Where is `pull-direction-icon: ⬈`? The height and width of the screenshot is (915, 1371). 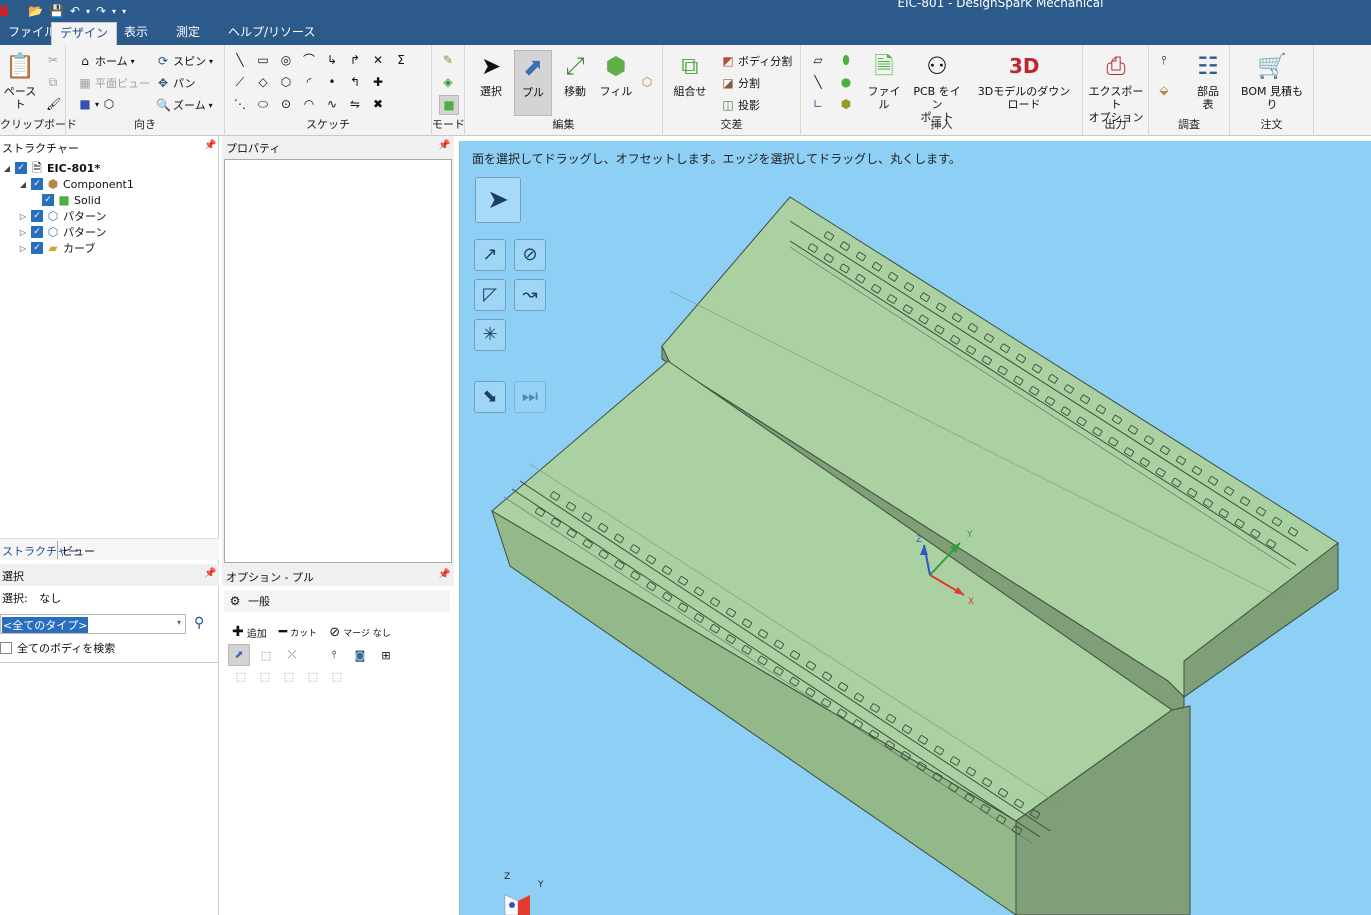
pull-direction-icon: ⬈ is located at coordinates (239, 655).